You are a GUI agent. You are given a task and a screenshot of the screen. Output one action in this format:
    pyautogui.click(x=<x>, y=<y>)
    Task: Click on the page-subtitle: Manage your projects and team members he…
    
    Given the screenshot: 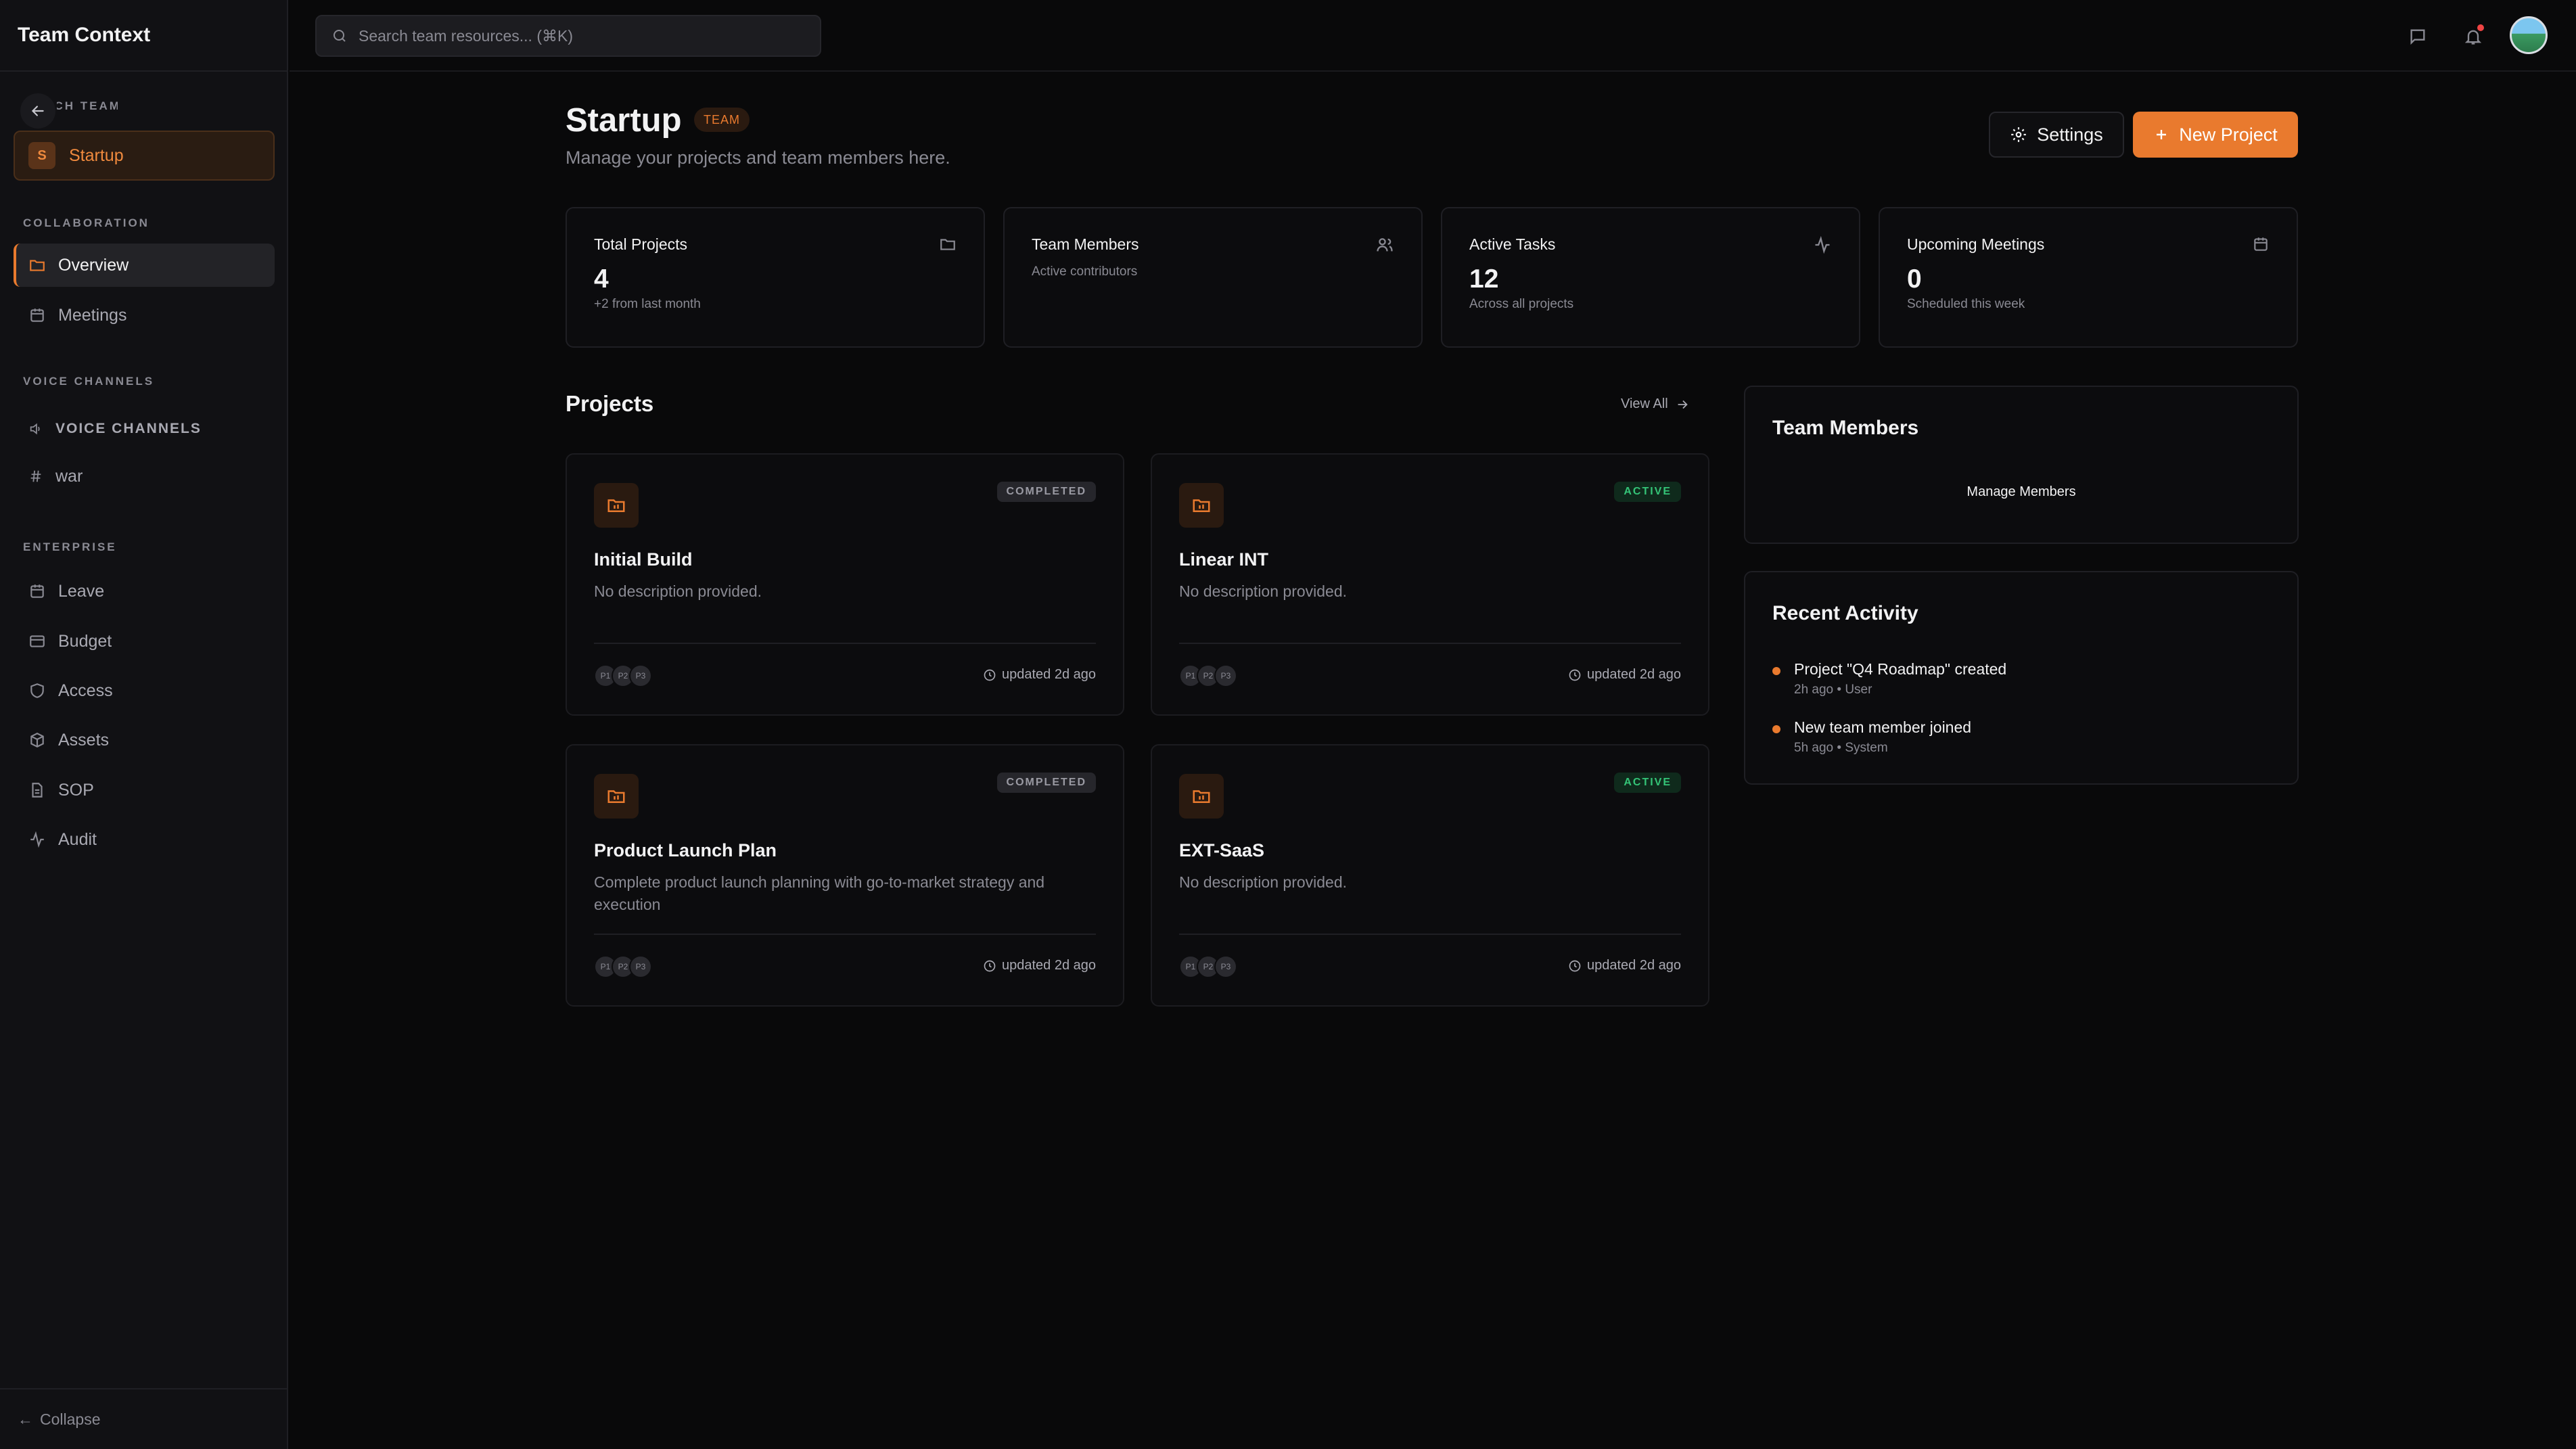 What is the action you would take?
    pyautogui.click(x=758, y=157)
    